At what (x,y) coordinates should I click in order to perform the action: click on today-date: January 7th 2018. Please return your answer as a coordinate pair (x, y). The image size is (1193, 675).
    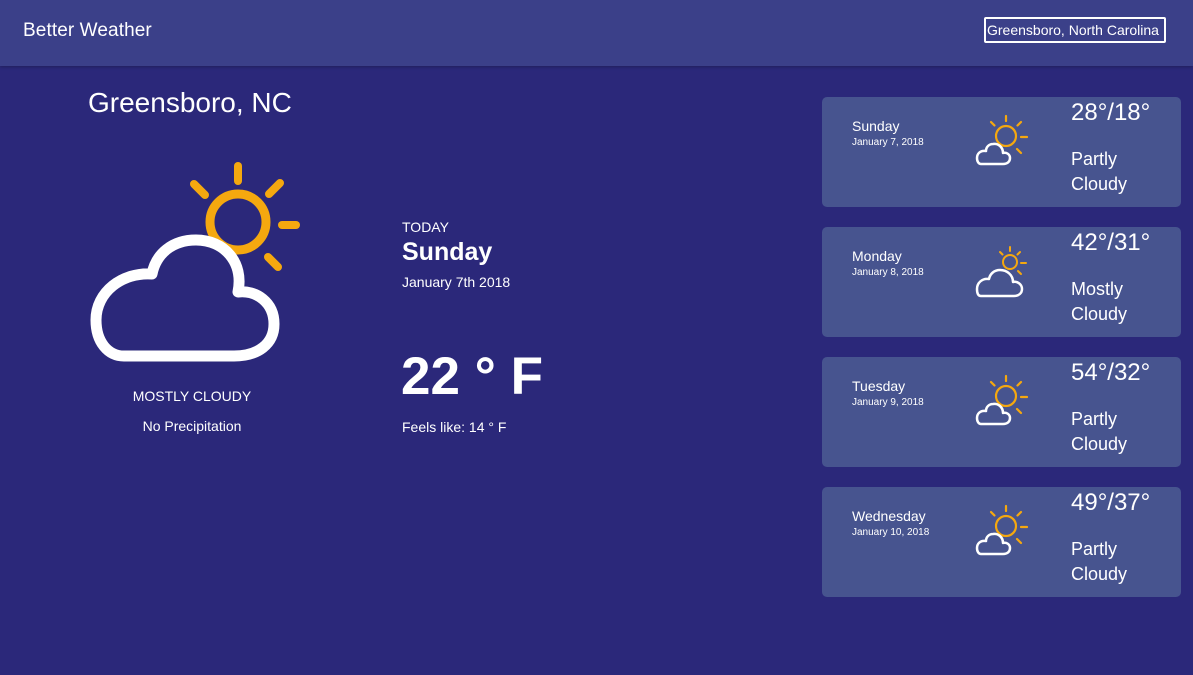
    Looking at the image, I should click on (456, 282).